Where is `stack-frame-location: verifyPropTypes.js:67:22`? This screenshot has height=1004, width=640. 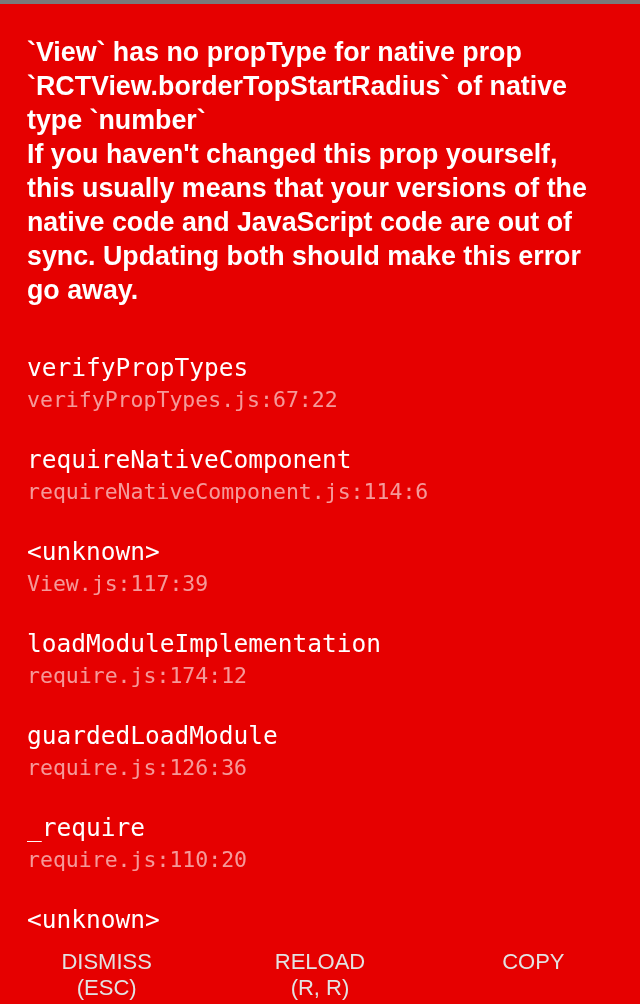 stack-frame-location: verifyPropTypes.js:67:22 is located at coordinates (182, 400).